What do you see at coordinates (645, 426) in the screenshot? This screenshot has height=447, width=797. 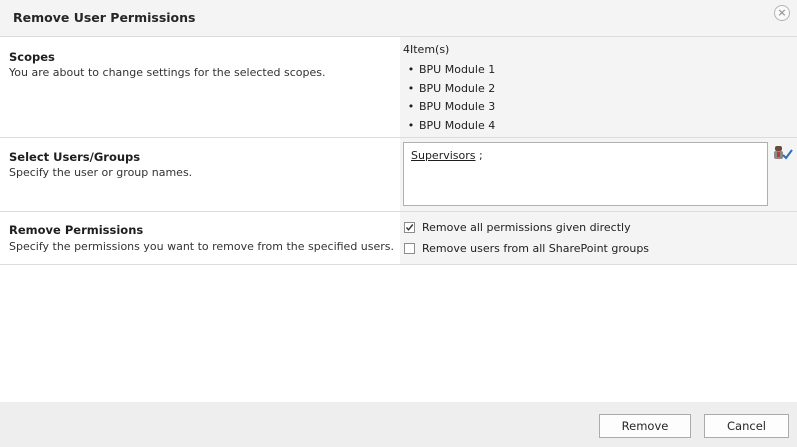 I see `remove-button: Remove` at bounding box center [645, 426].